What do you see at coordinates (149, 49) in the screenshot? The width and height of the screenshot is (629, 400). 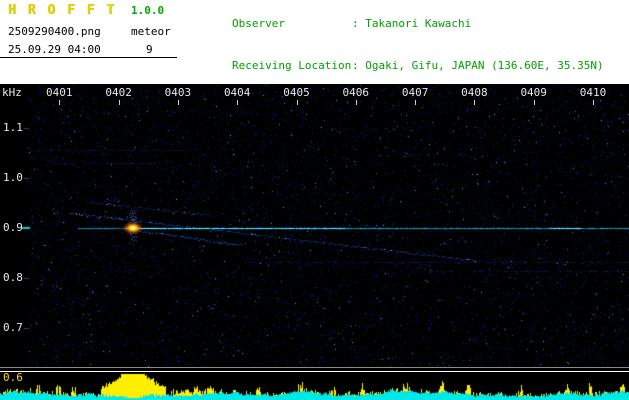 I see `meteor-count: 9` at bounding box center [149, 49].